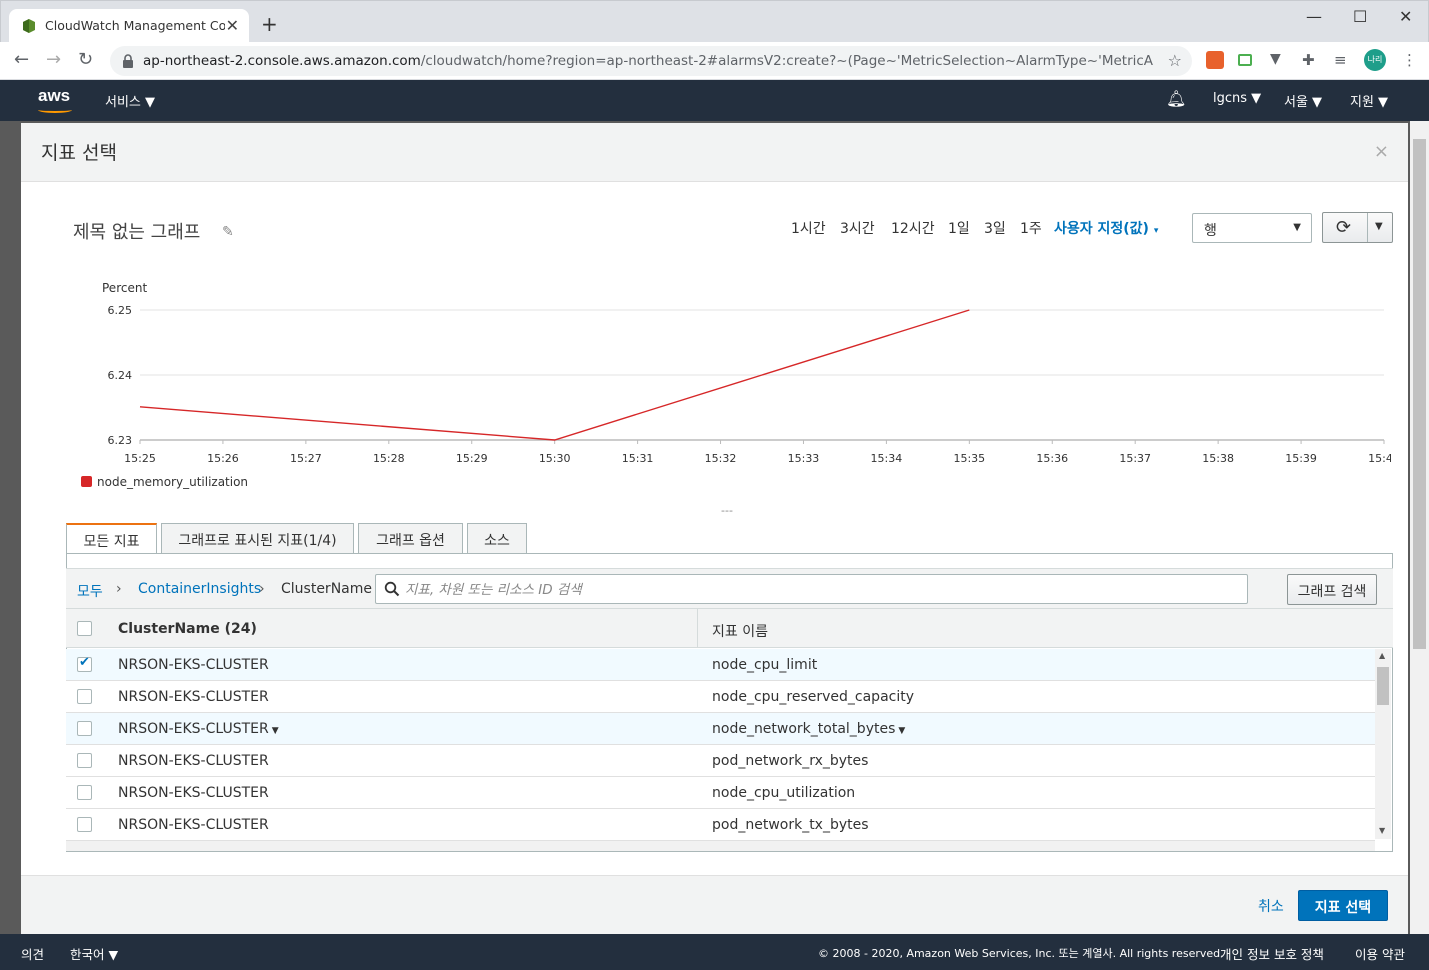 The image size is (1429, 970). Describe the element at coordinates (94, 953) in the screenshot. I see `language-select: 한국어 ▼` at that location.